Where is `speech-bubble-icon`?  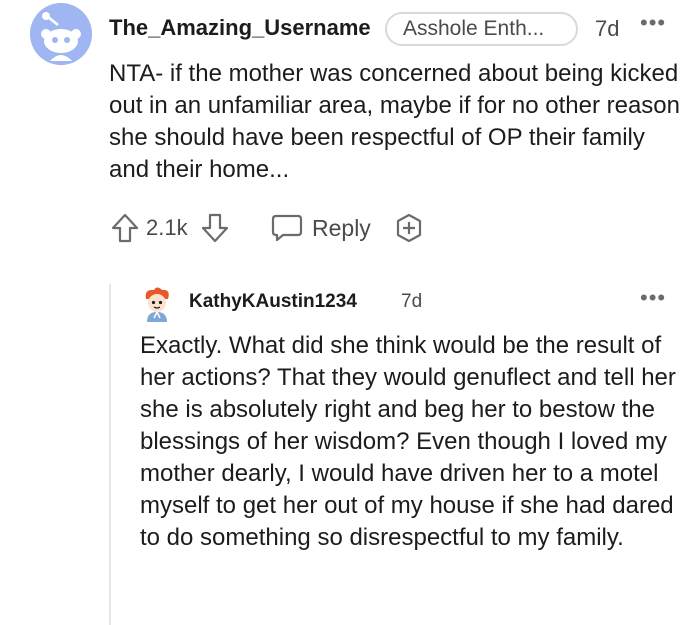 speech-bubble-icon is located at coordinates (287, 228).